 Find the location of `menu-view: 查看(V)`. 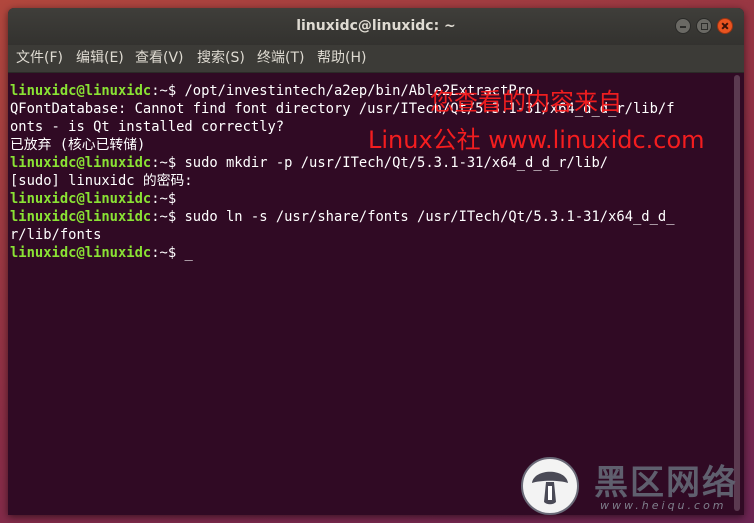

menu-view: 查看(V) is located at coordinates (159, 58).